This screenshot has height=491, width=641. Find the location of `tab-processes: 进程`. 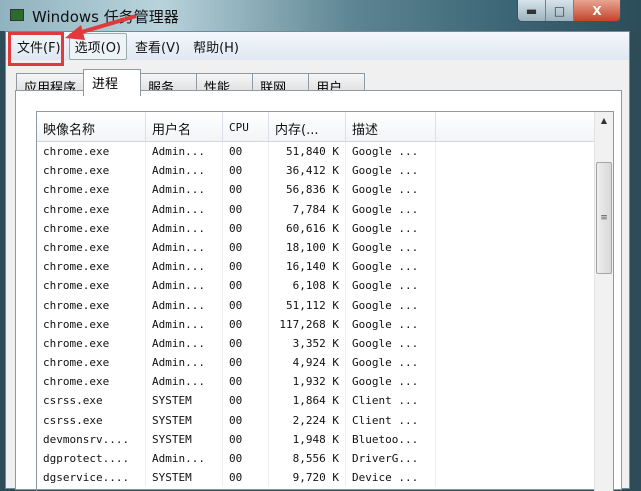

tab-processes: 进程 is located at coordinates (112, 82).